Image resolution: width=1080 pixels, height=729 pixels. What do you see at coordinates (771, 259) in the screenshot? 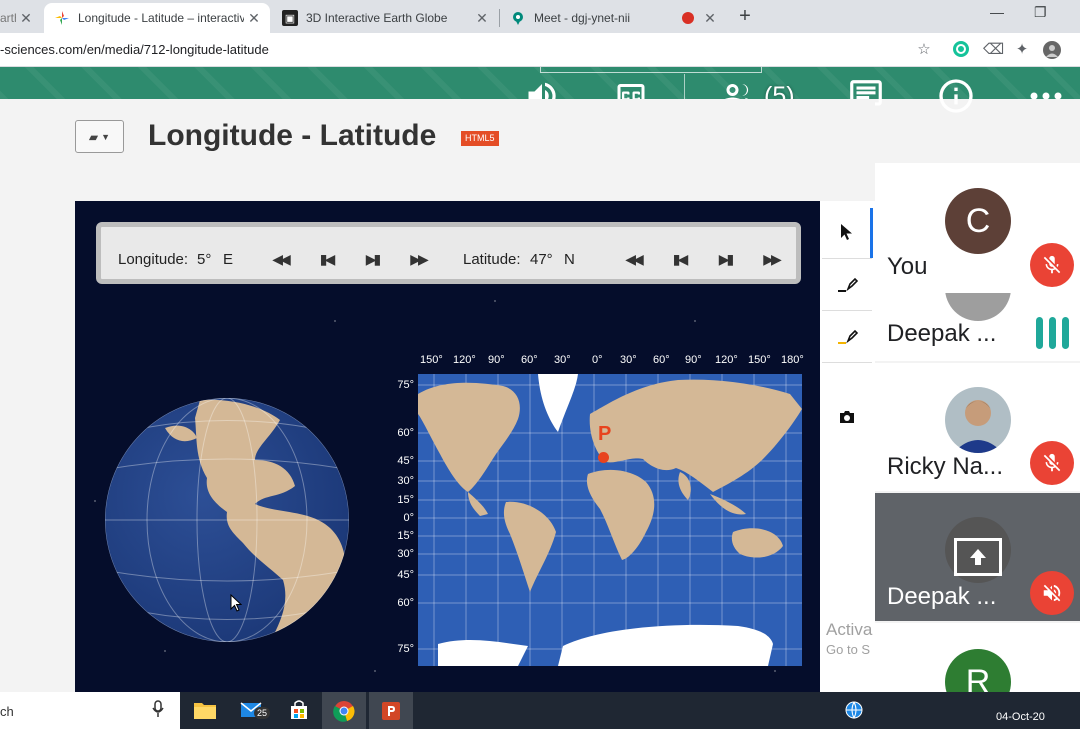
I see `latitude-fast-forward-button: ▶▶` at bounding box center [771, 259].